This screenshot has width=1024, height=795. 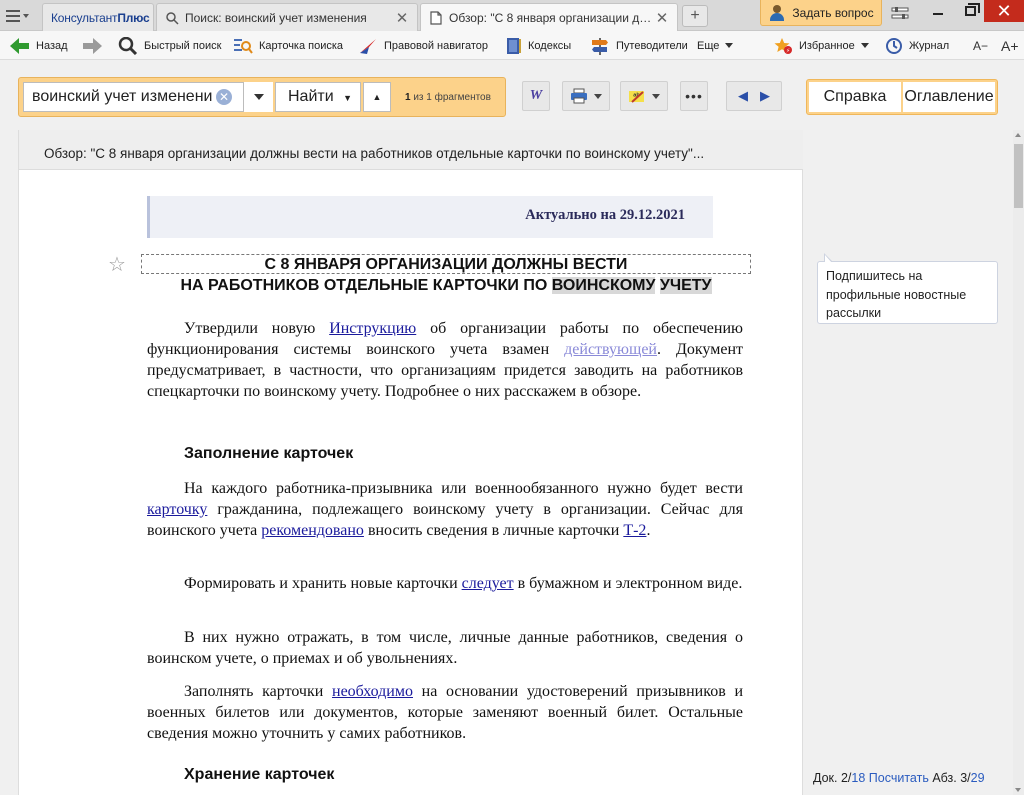 I want to click on font-smaller-button: A−, so click(x=980, y=45).